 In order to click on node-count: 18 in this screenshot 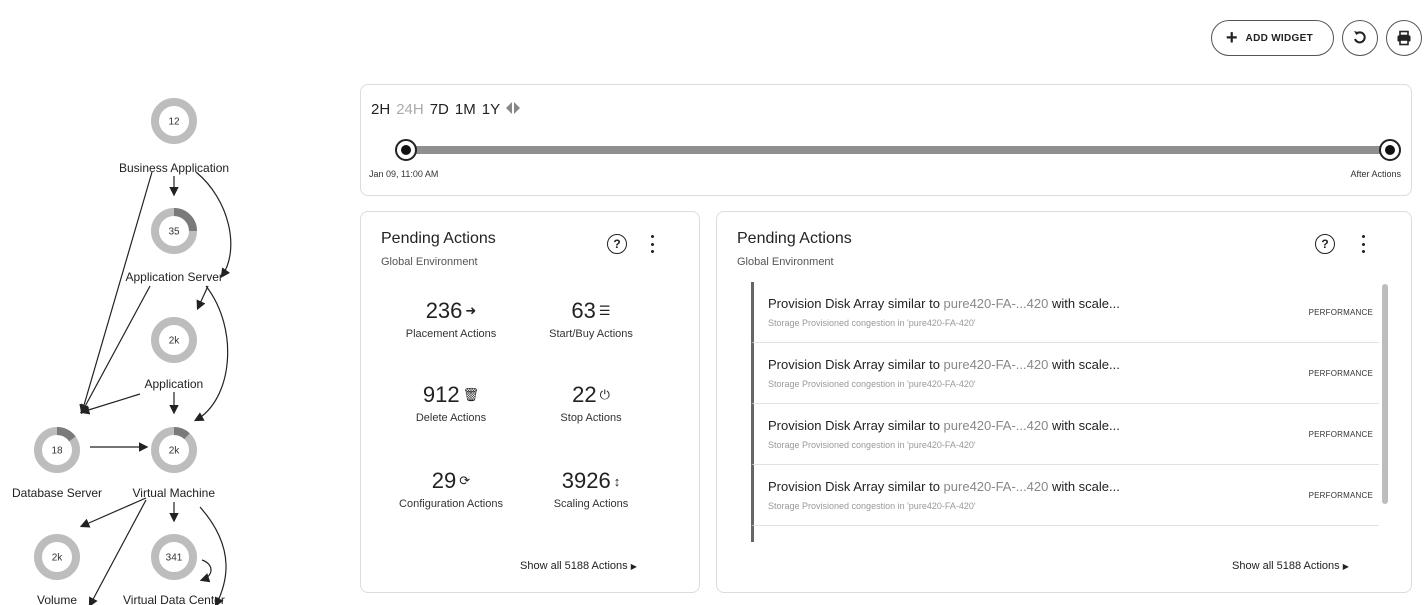, I will do `click(57, 451)`.